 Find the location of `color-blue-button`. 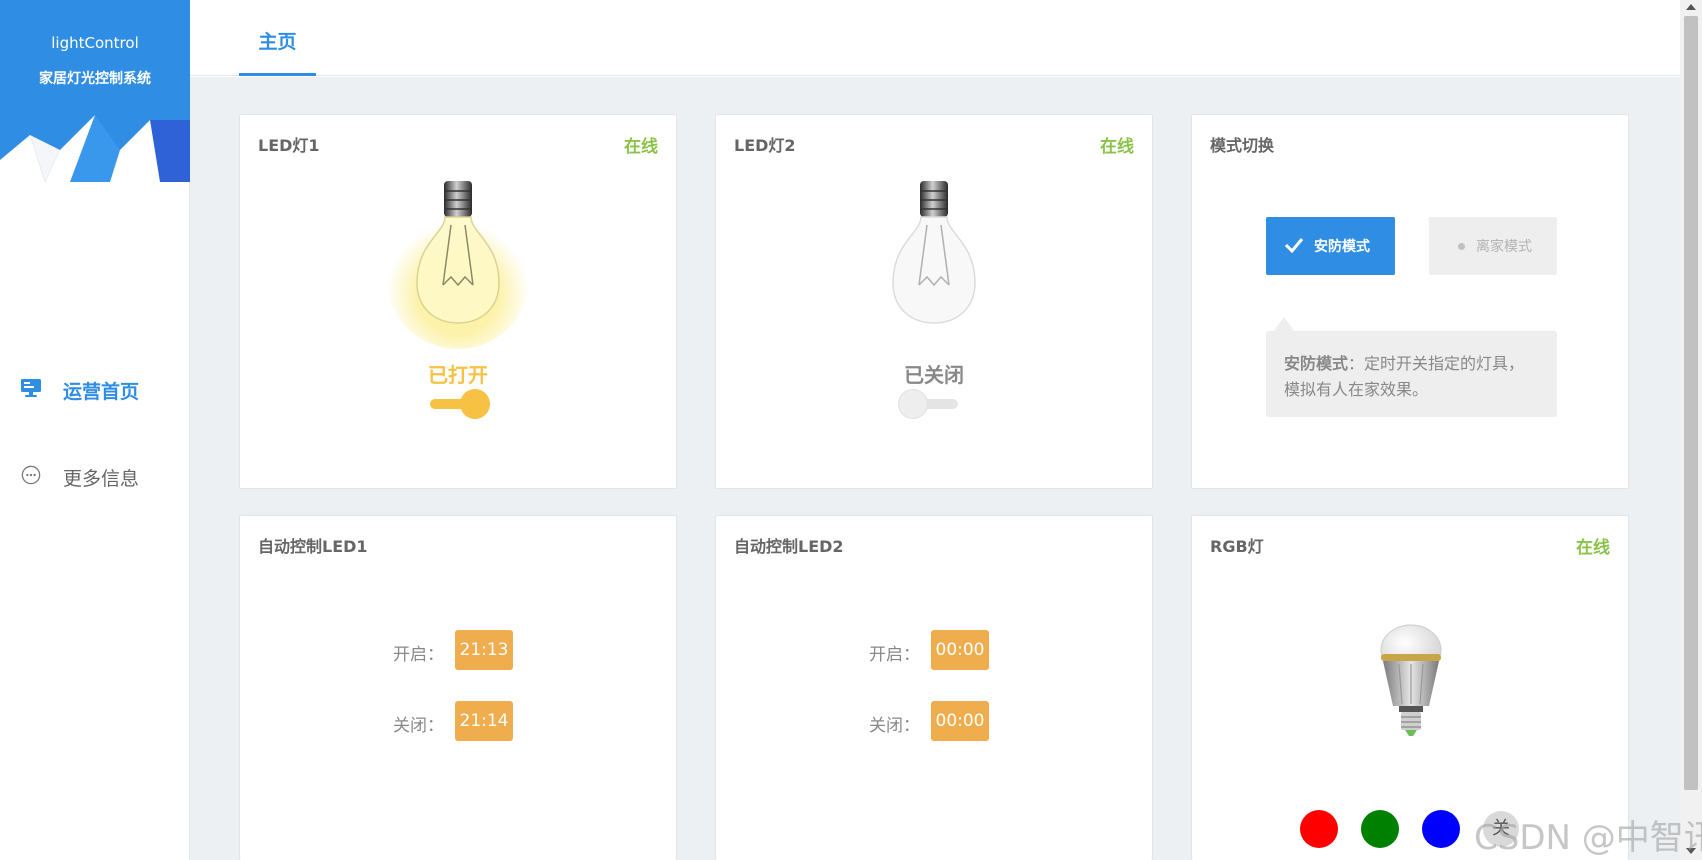

color-blue-button is located at coordinates (1441, 829).